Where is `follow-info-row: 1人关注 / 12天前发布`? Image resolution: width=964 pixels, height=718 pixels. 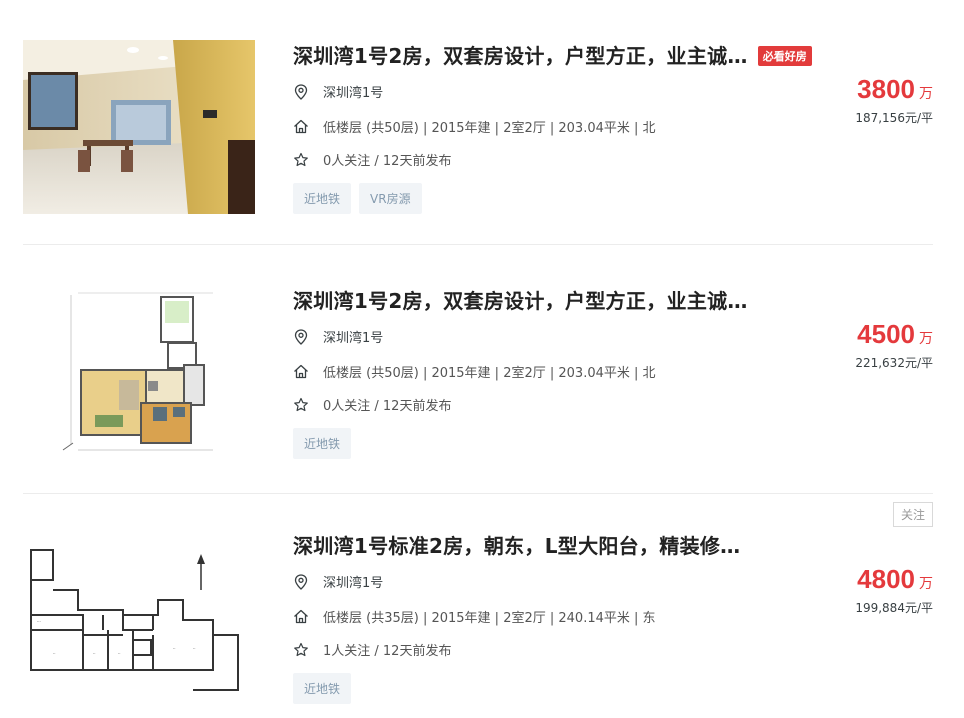 follow-info-row: 1人关注 / 12天前发布 is located at coordinates (372, 649).